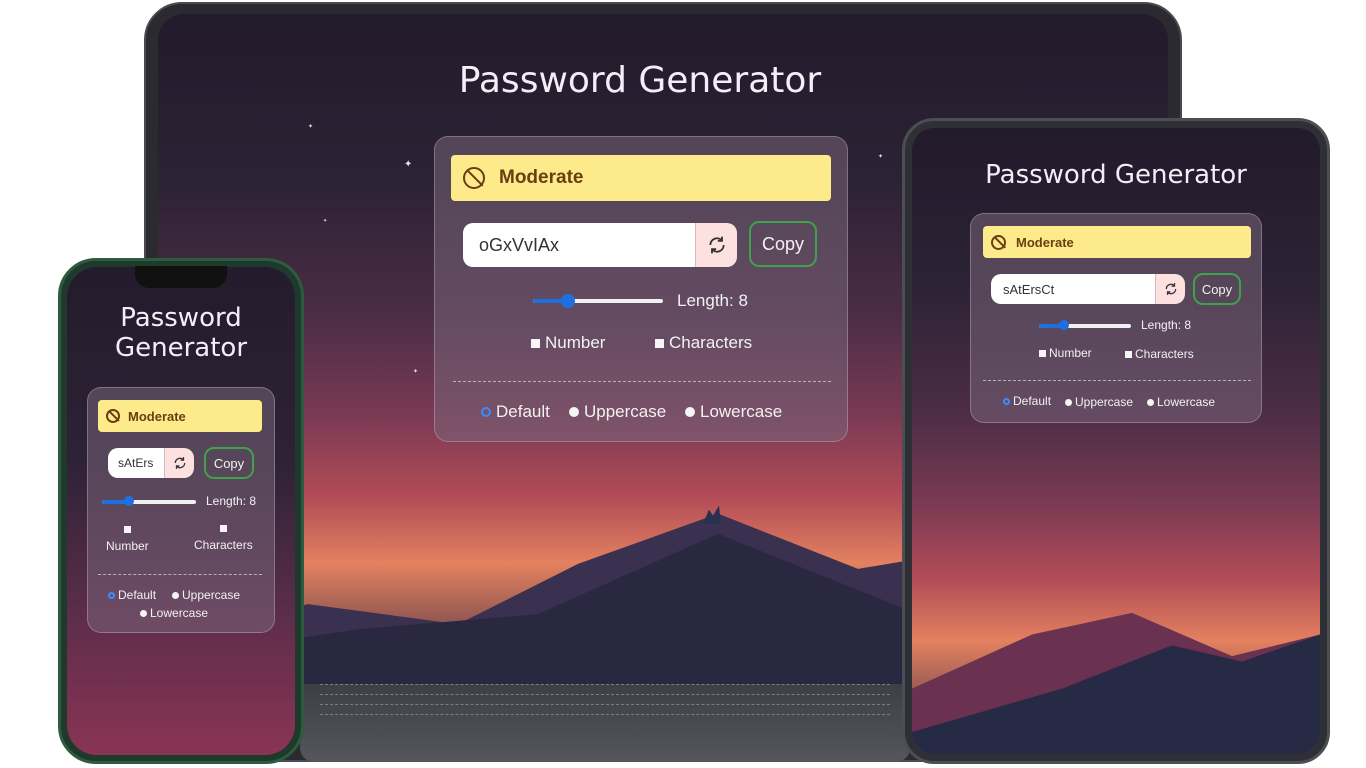 This screenshot has width=1366, height=768. I want to click on phone-notch, so click(181, 277).